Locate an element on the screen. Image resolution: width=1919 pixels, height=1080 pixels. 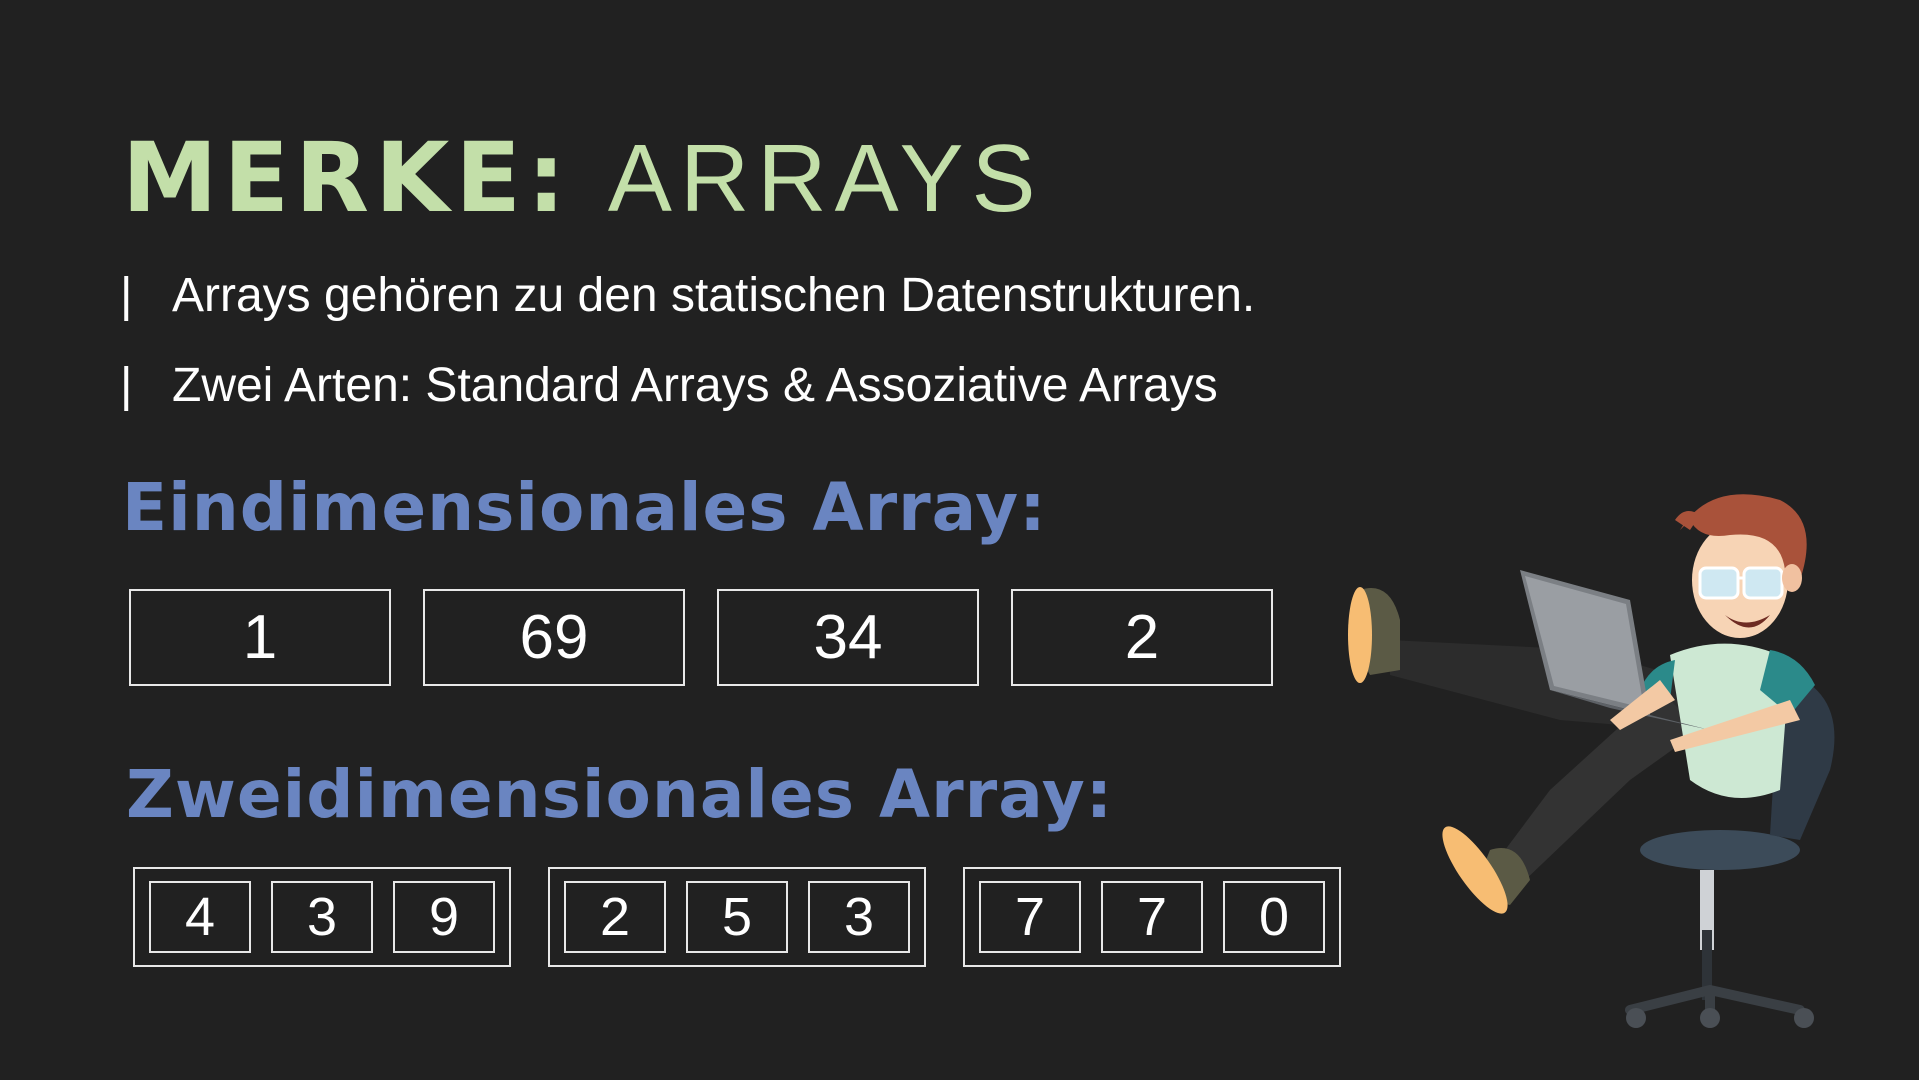
array-cell: 69 is located at coordinates (554, 637).